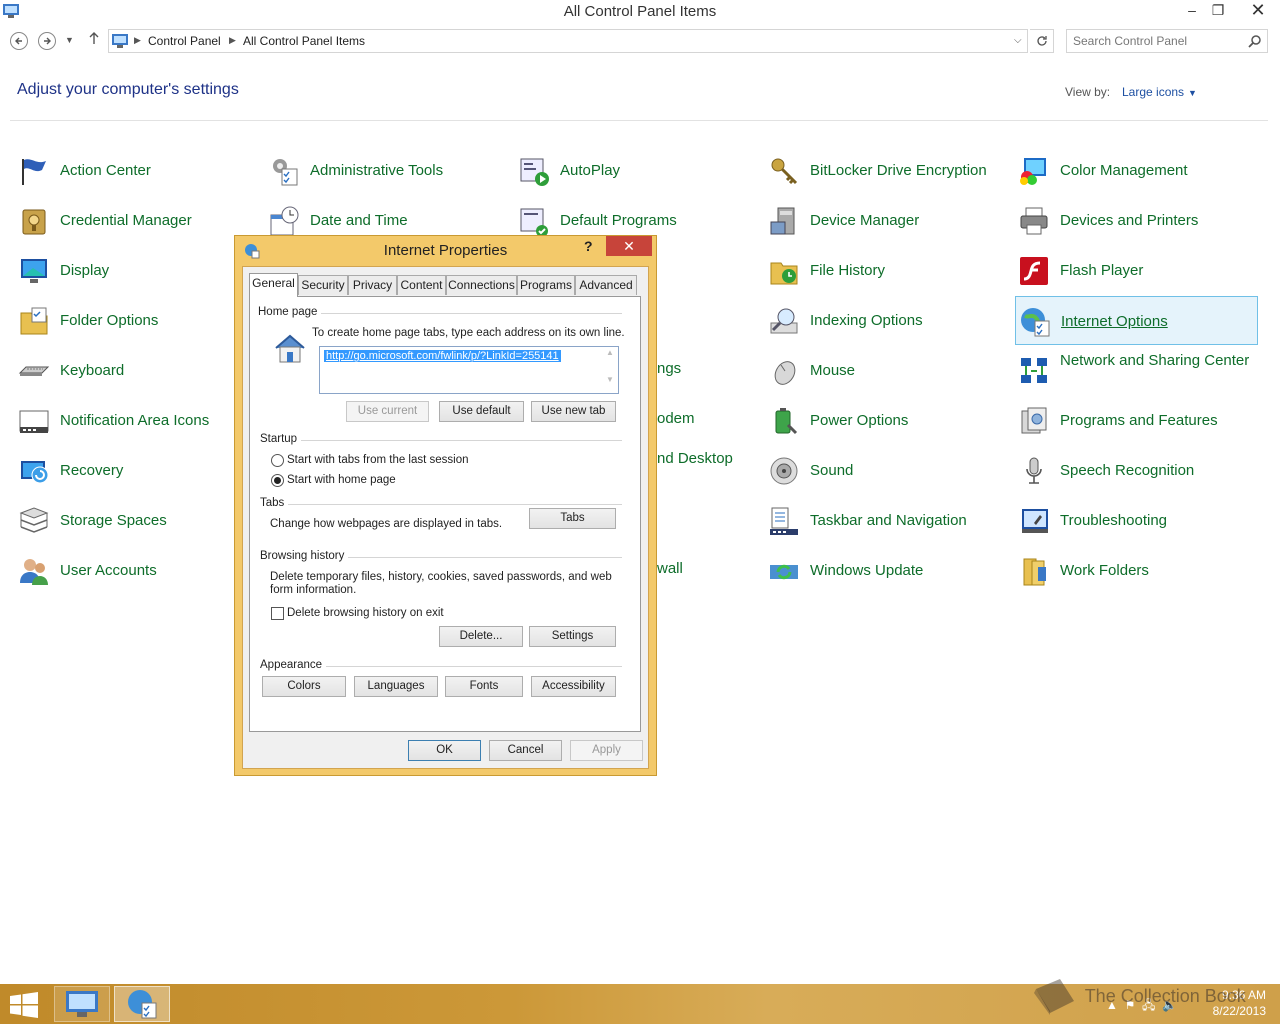 This screenshot has width=1280, height=1024. What do you see at coordinates (69, 40) in the screenshot?
I see `recent-locations-dropdown: ▼` at bounding box center [69, 40].